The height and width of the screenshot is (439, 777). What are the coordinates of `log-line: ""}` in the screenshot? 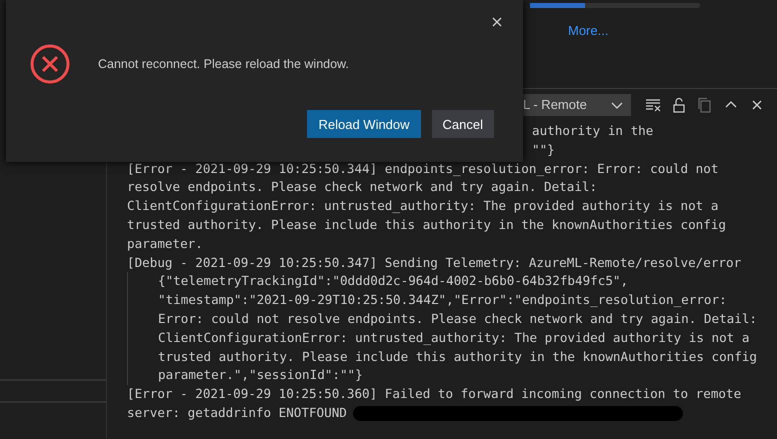 It's located at (543, 149).